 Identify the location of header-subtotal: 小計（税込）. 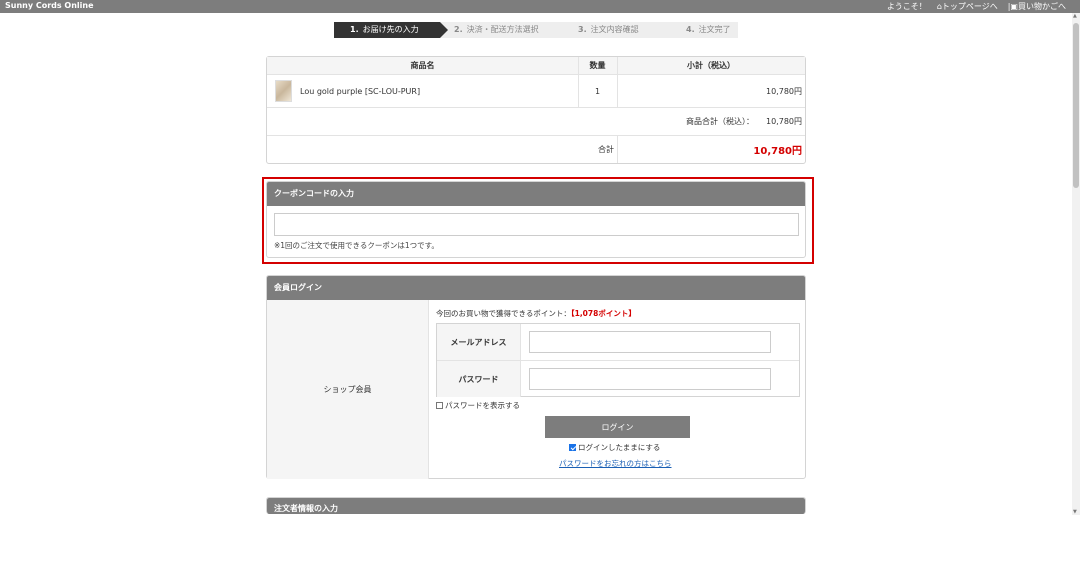
(711, 65).